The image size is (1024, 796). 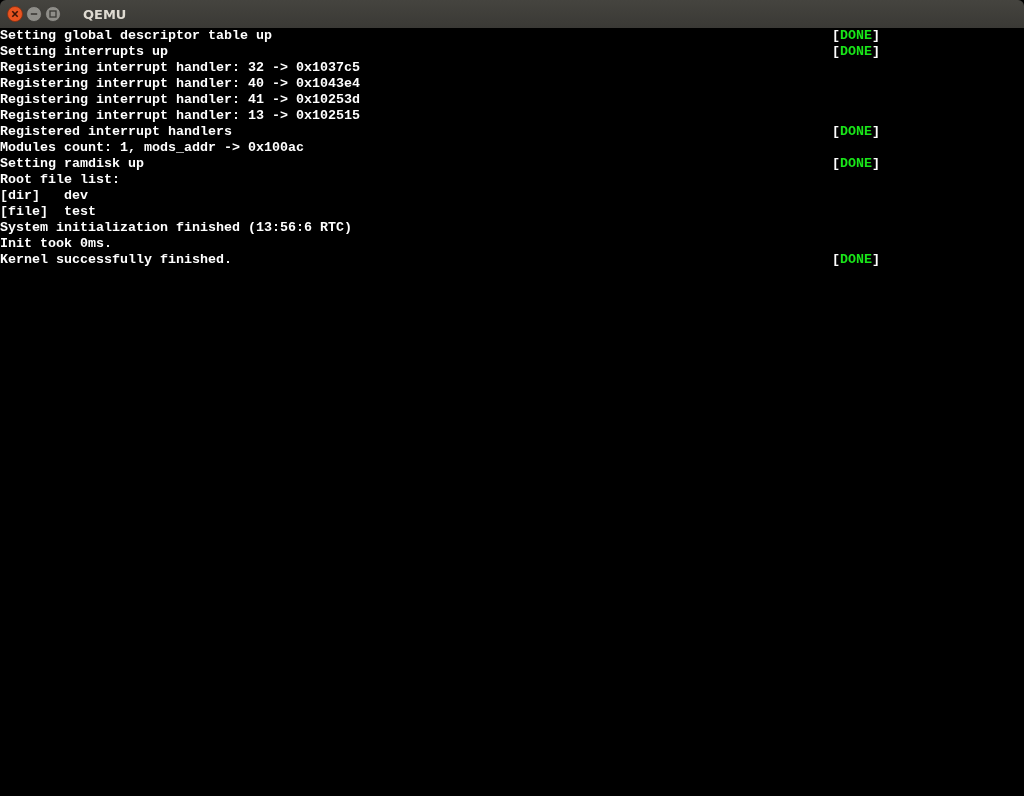 What do you see at coordinates (180, 67) in the screenshot?
I see `console-line: Registering interrupt handler: 32 -> 0x1037c5` at bounding box center [180, 67].